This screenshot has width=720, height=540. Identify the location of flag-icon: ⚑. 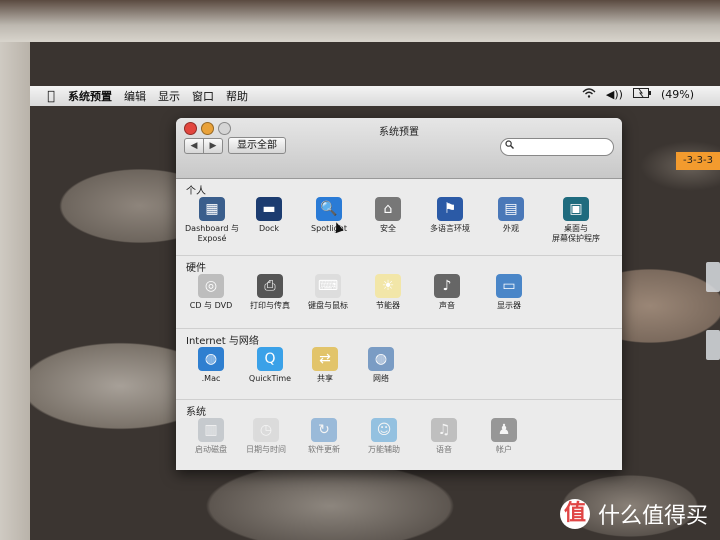
(450, 209).